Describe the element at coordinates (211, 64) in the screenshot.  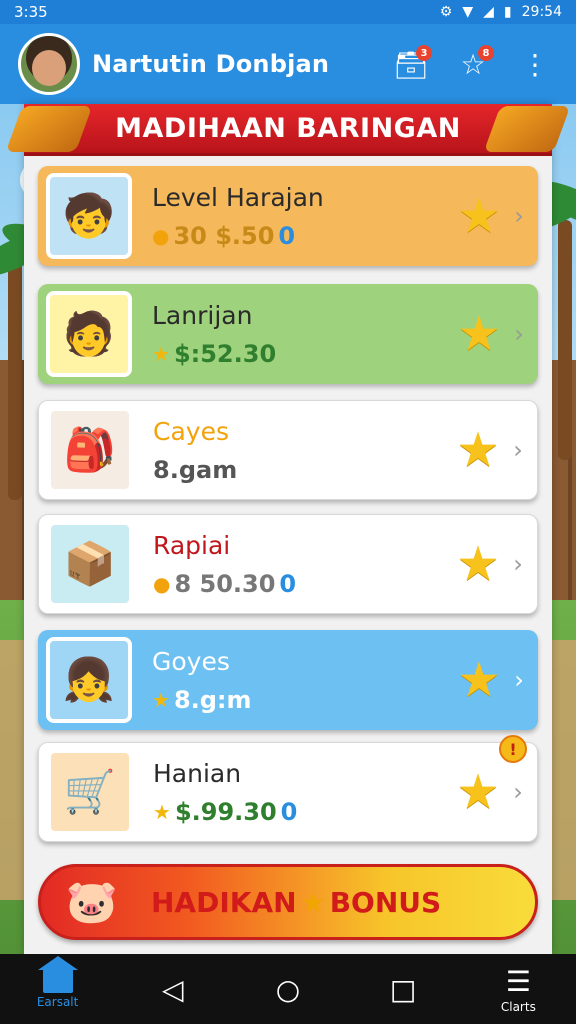
I see `user-name: Nartutin Donbjan` at that location.